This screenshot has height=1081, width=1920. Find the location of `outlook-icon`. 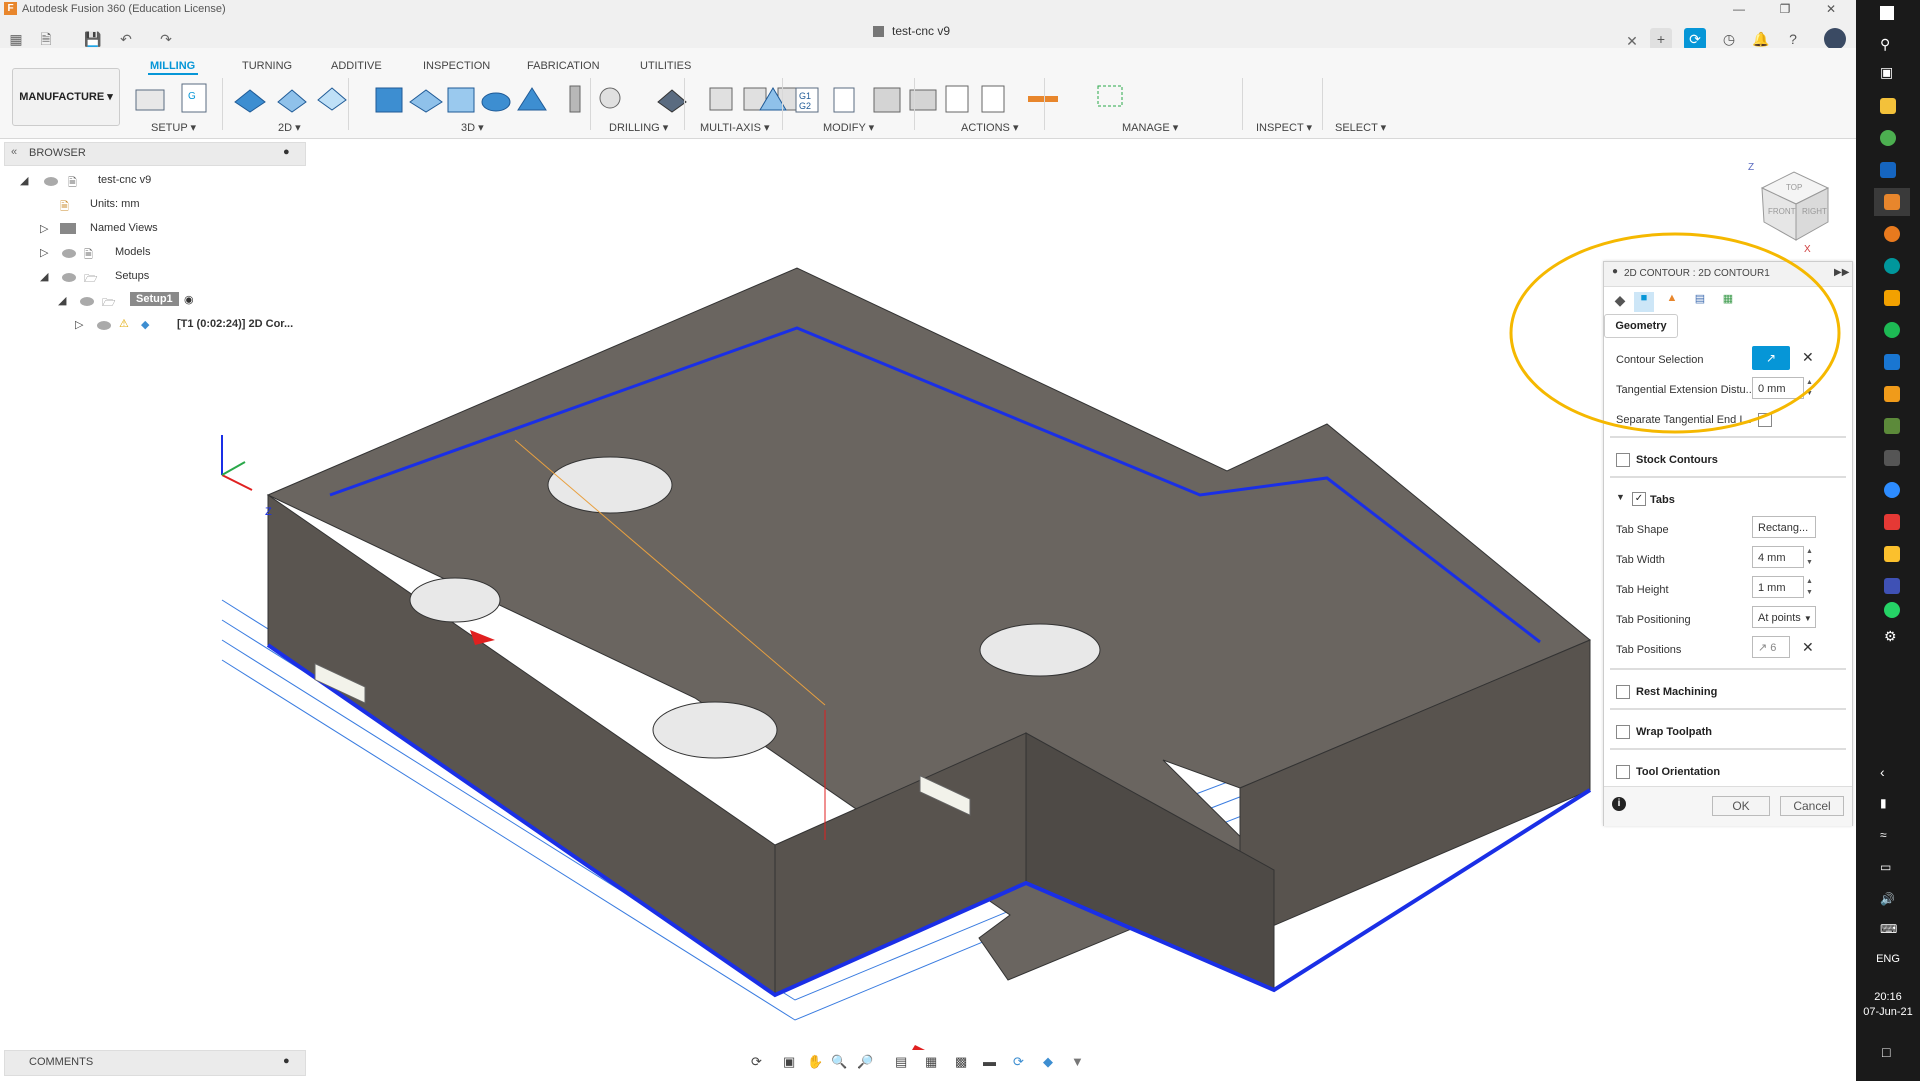

outlook-icon is located at coordinates (1892, 362).